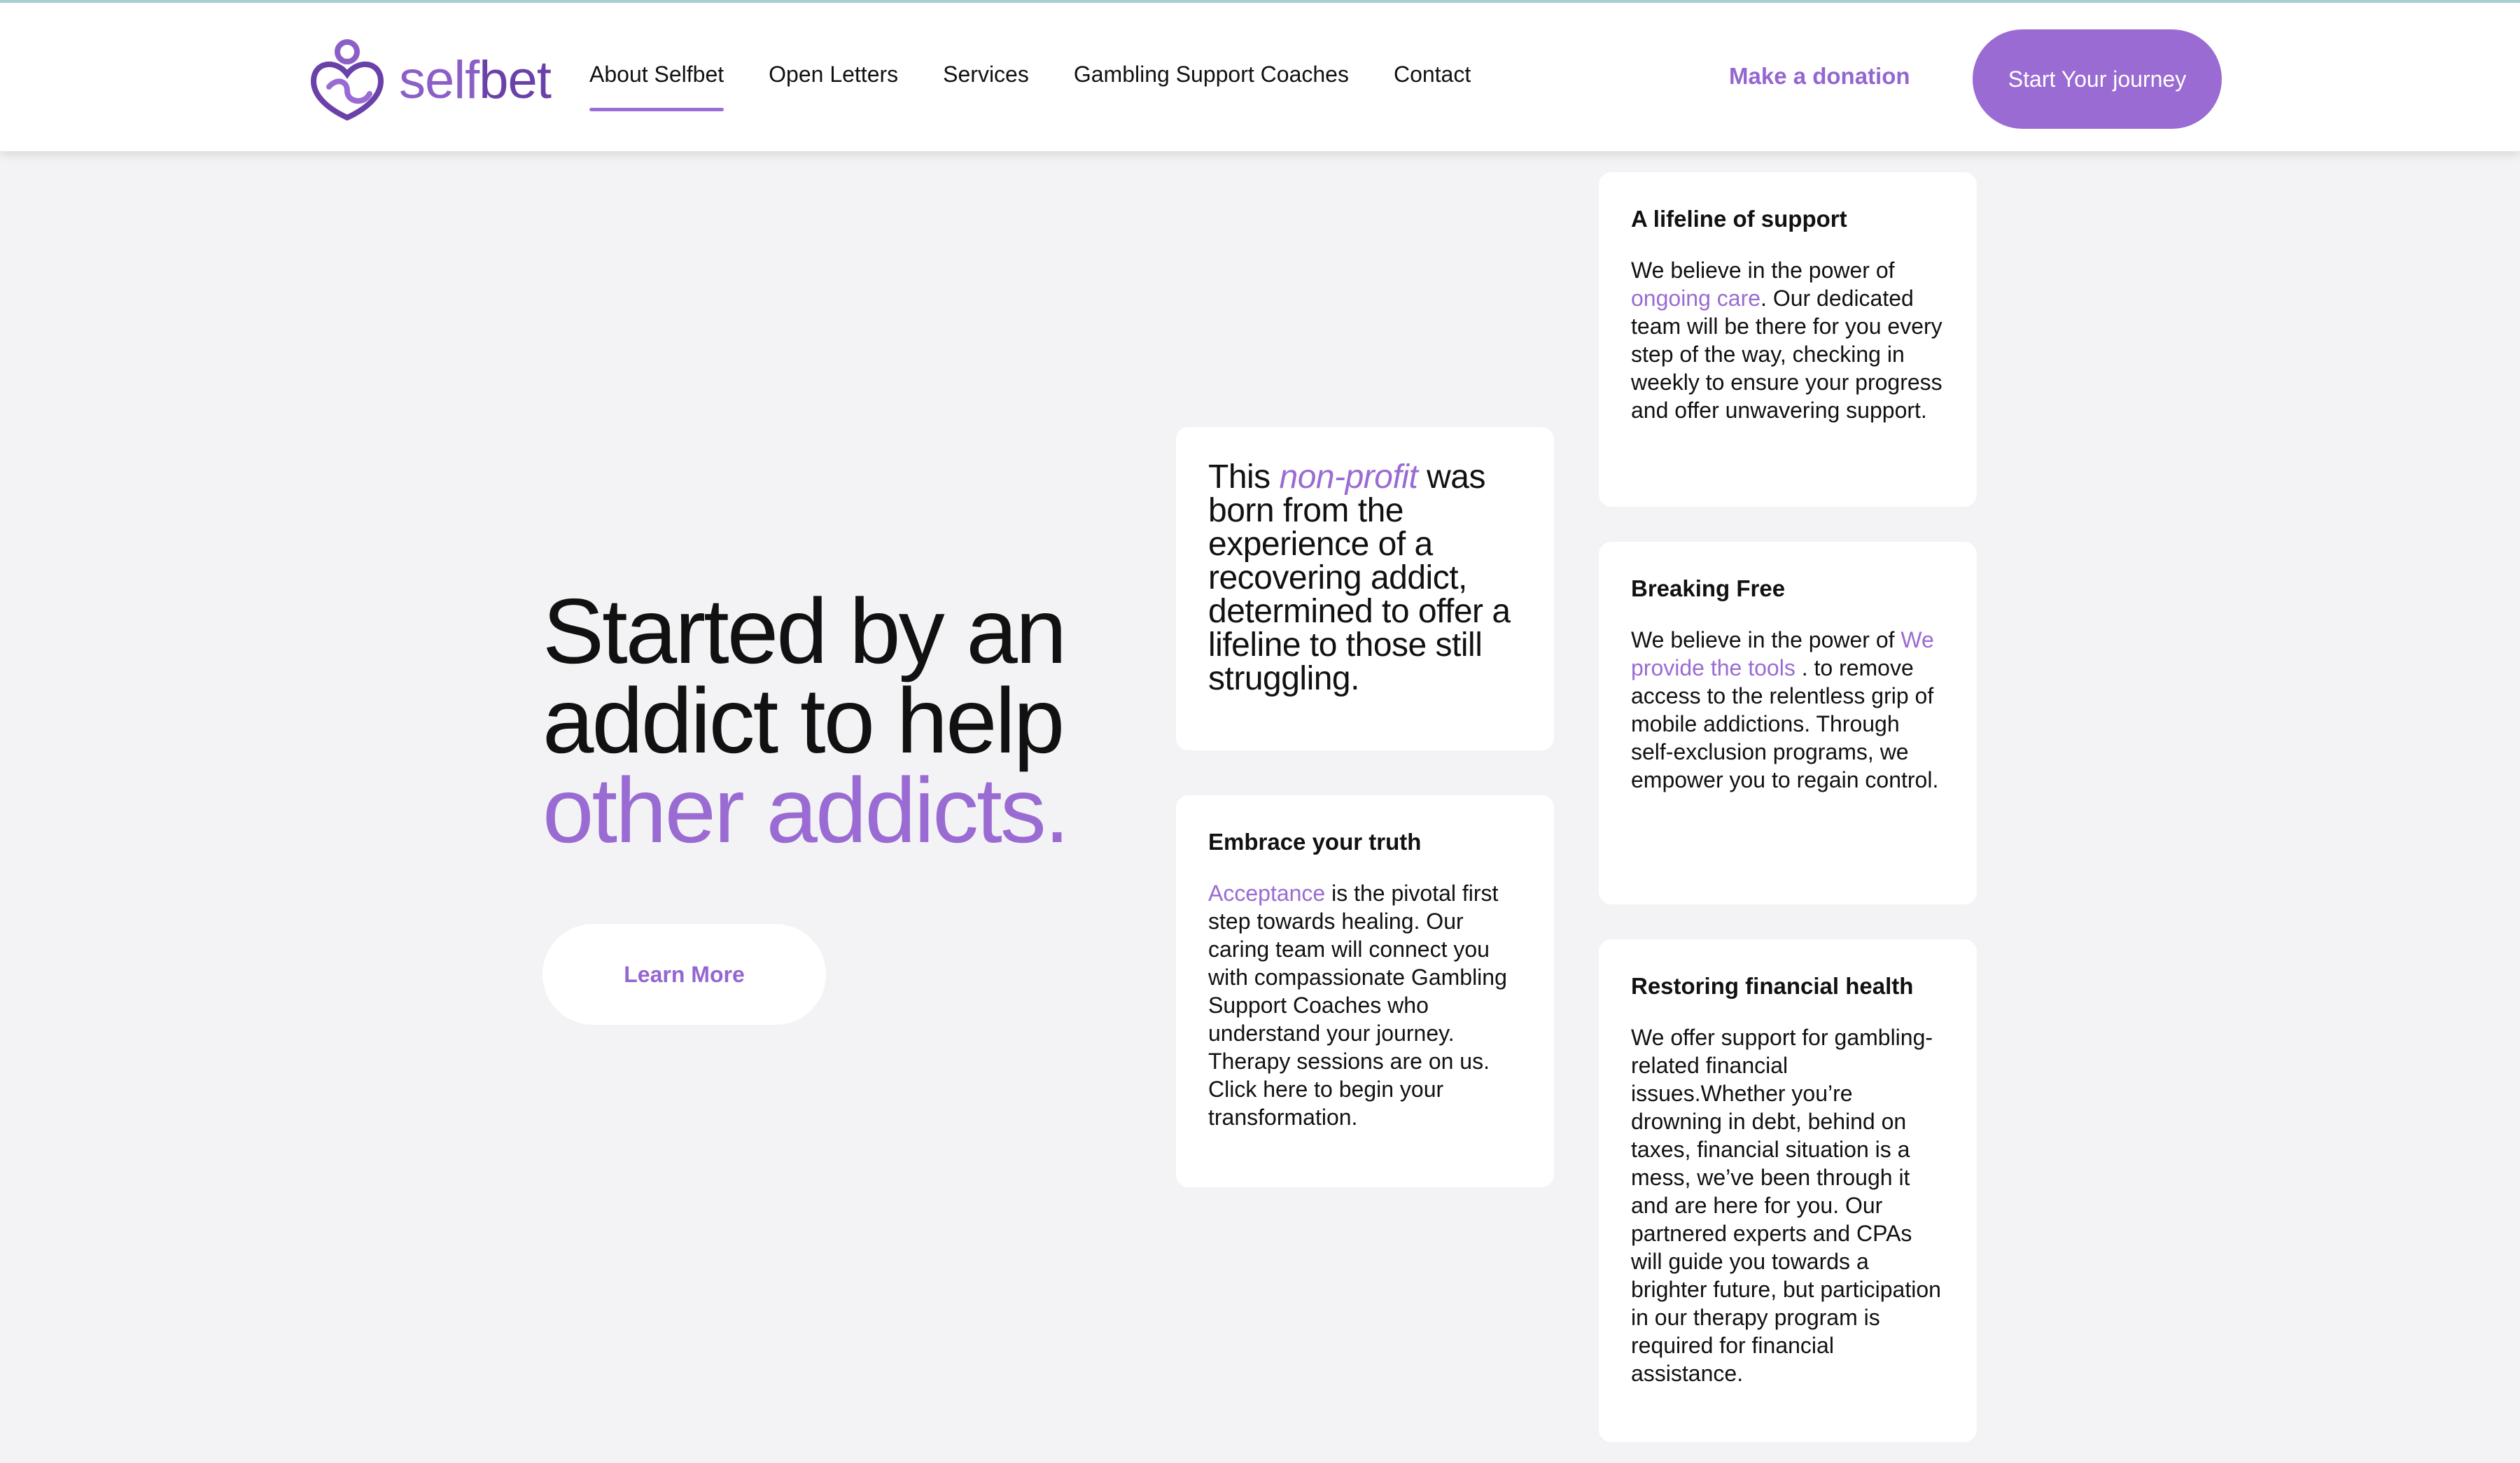 Image resolution: width=2520 pixels, height=1463 pixels. I want to click on hero-accent: other addicts., so click(806, 810).